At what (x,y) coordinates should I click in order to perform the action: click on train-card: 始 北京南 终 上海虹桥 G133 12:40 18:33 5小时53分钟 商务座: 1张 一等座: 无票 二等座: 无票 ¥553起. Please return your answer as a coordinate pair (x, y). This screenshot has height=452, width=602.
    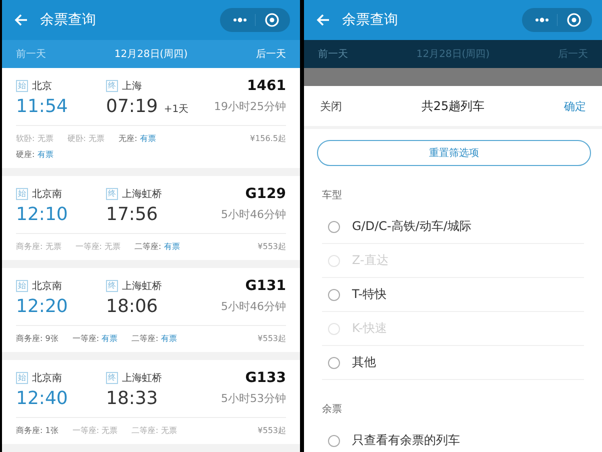
    Looking at the image, I should click on (151, 402).